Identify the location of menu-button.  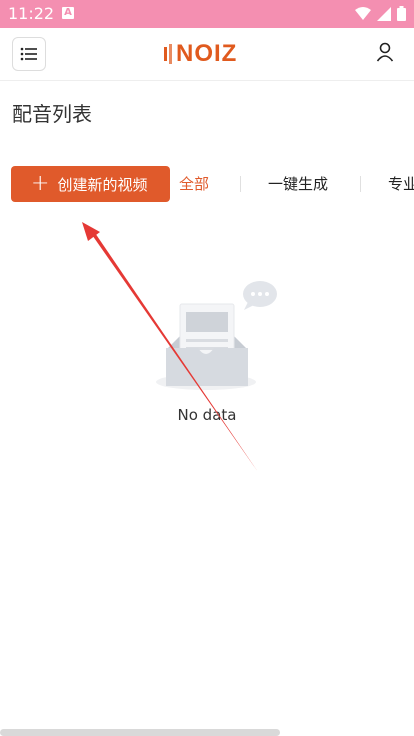
(29, 54).